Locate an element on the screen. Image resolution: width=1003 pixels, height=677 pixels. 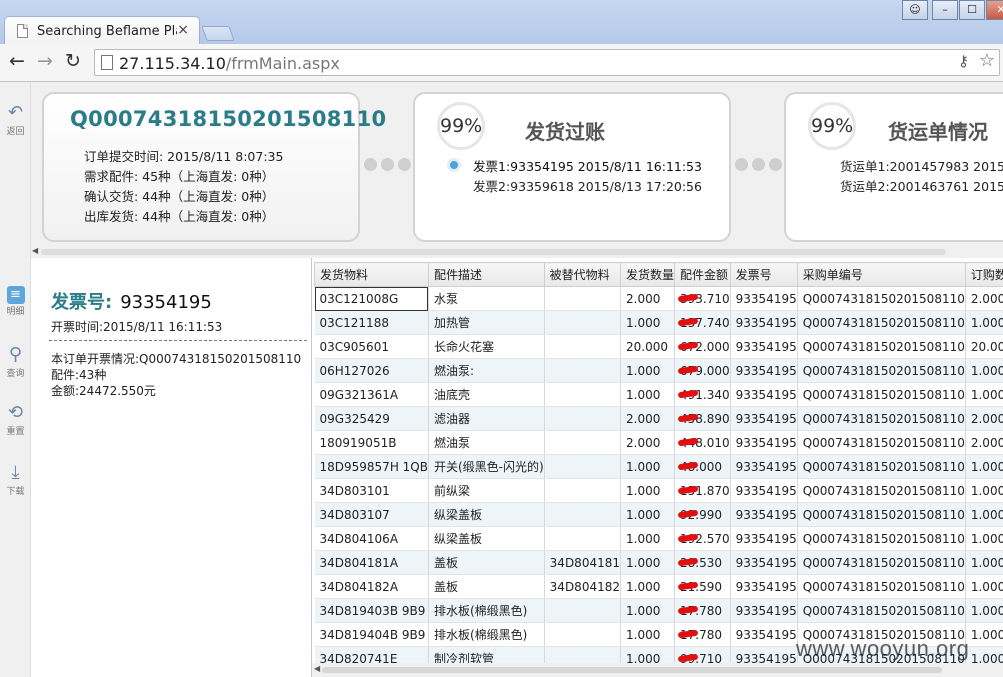
table-cell: 03C905601 is located at coordinates (371, 346).